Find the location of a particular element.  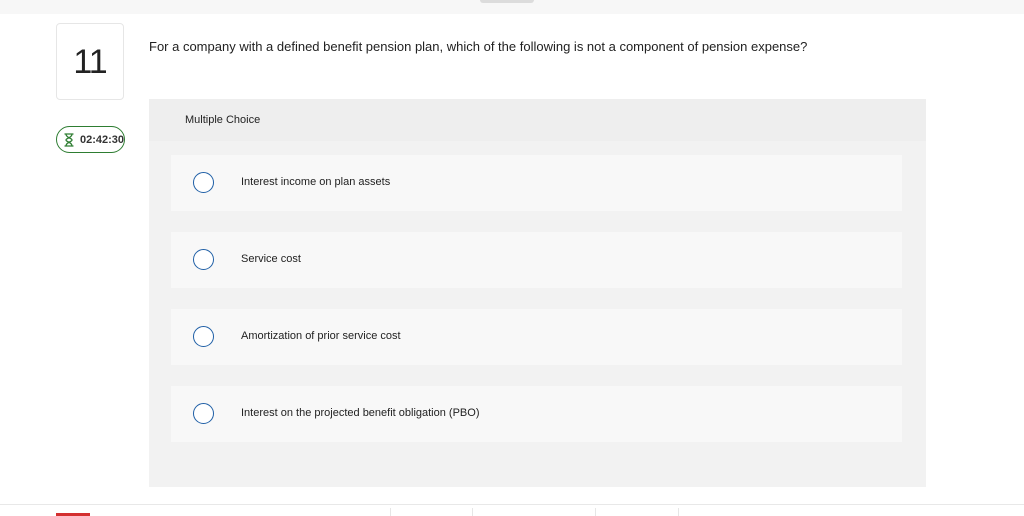

timer-value: 02:42:30 is located at coordinates (102, 139).